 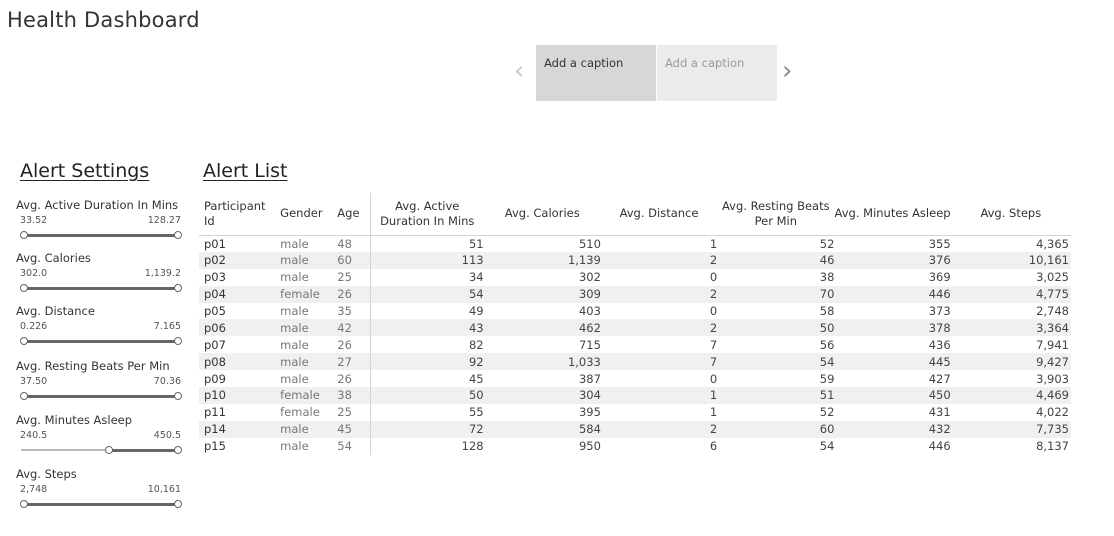 What do you see at coordinates (33, 326) in the screenshot?
I see `filter-min-value: 0.226` at bounding box center [33, 326].